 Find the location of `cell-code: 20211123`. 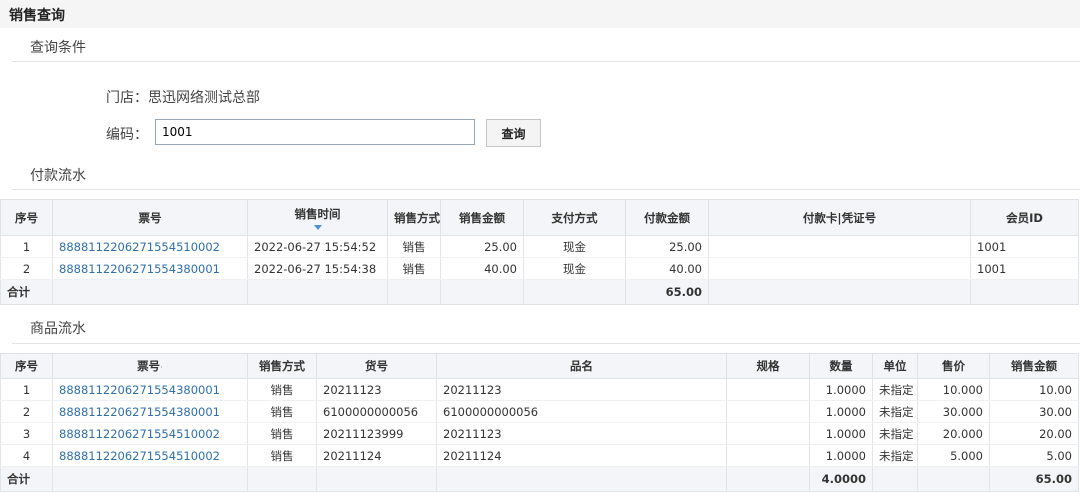

cell-code: 20211123 is located at coordinates (376, 389).